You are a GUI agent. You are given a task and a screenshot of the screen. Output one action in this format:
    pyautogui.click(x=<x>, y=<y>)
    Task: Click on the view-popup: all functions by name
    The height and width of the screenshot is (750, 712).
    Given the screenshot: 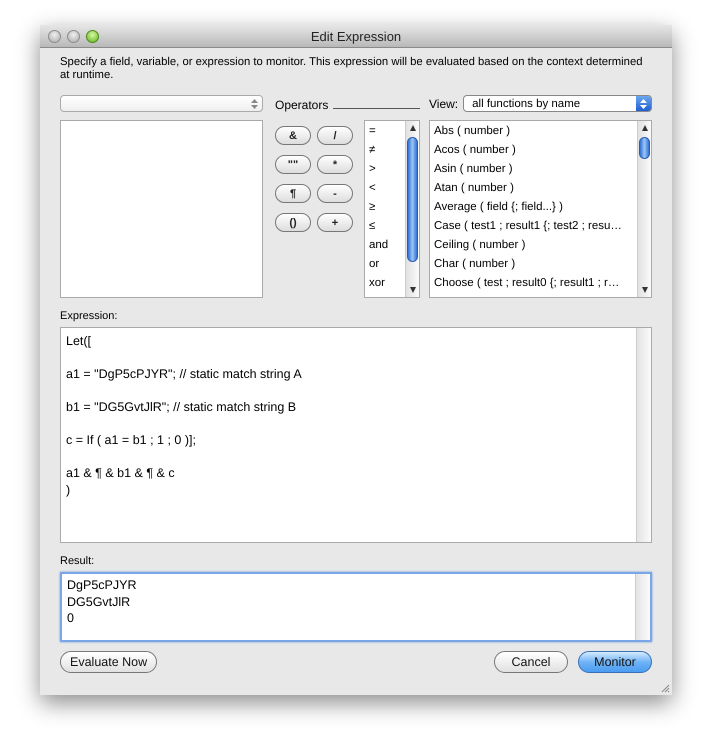 What is the action you would take?
    pyautogui.click(x=557, y=103)
    